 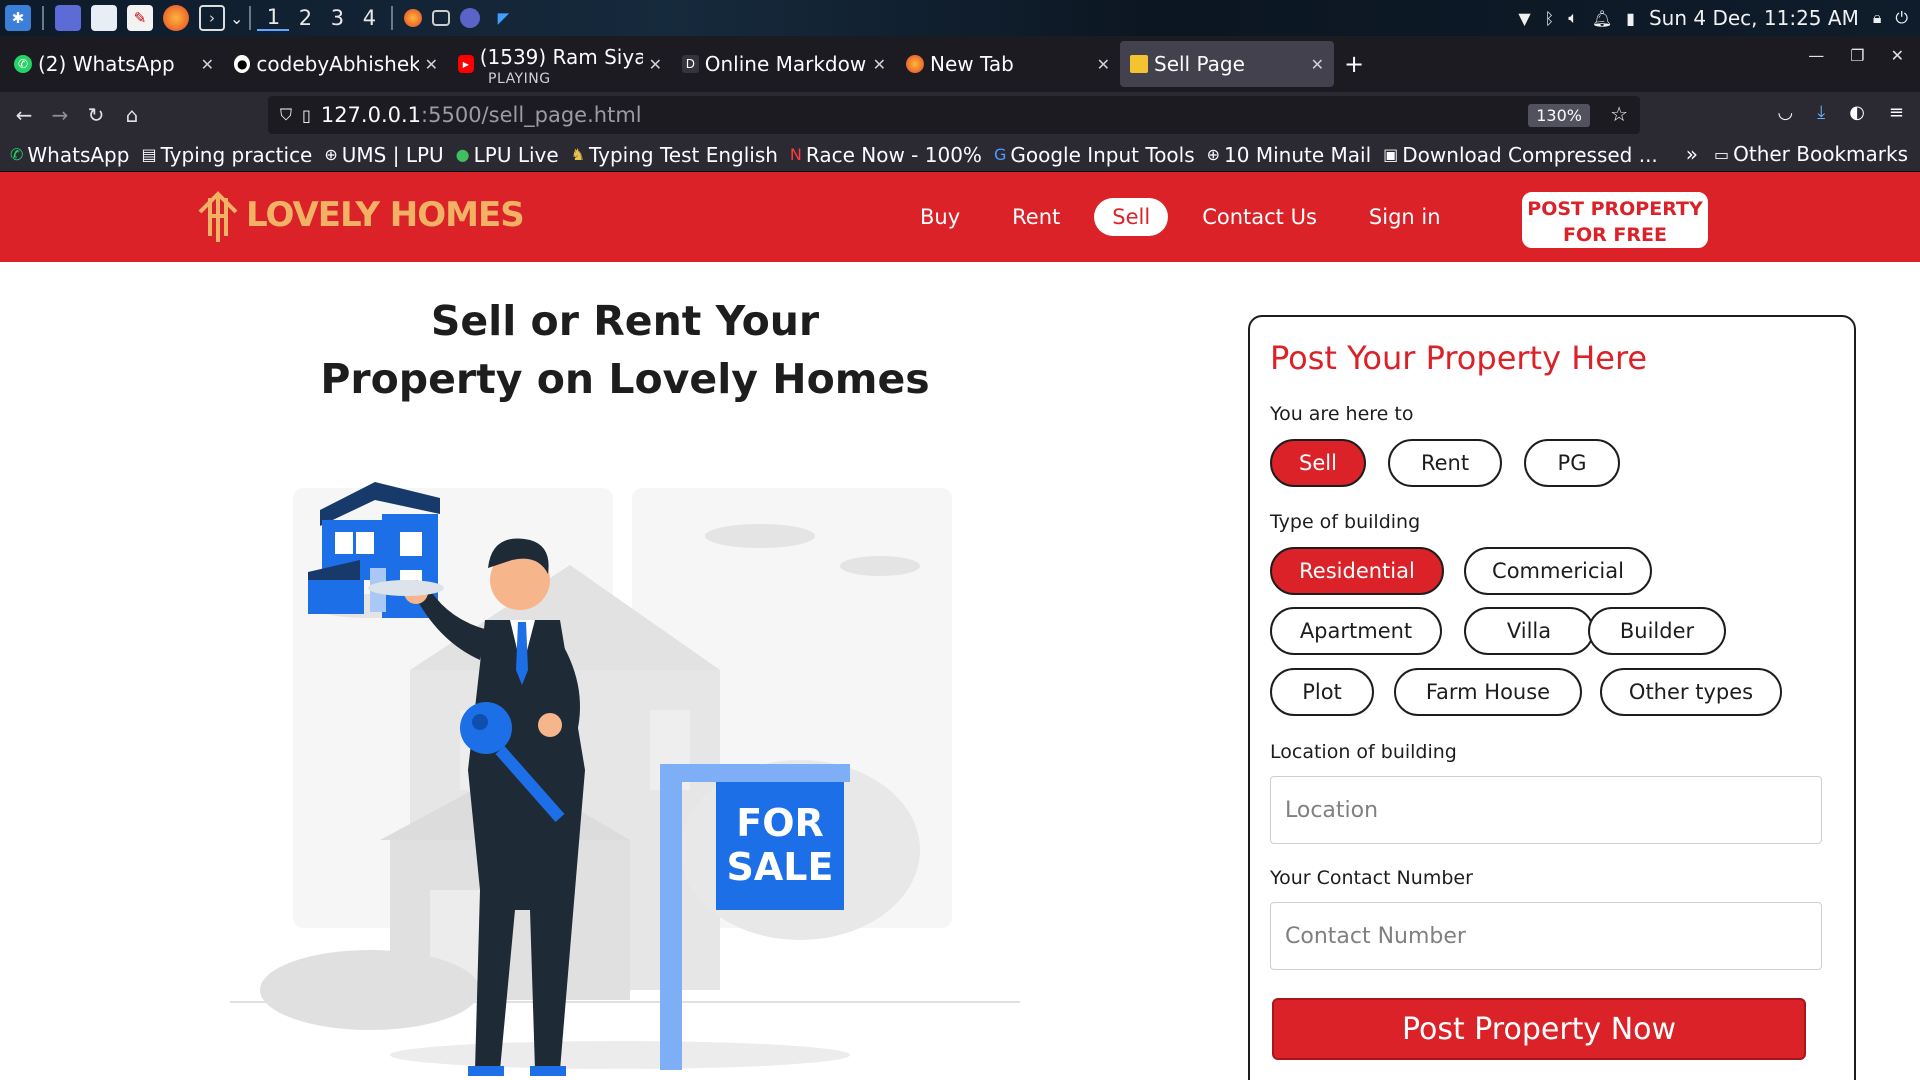 I want to click on post-property-free-button: POST PROPERTY FOR FREE, so click(x=1615, y=220).